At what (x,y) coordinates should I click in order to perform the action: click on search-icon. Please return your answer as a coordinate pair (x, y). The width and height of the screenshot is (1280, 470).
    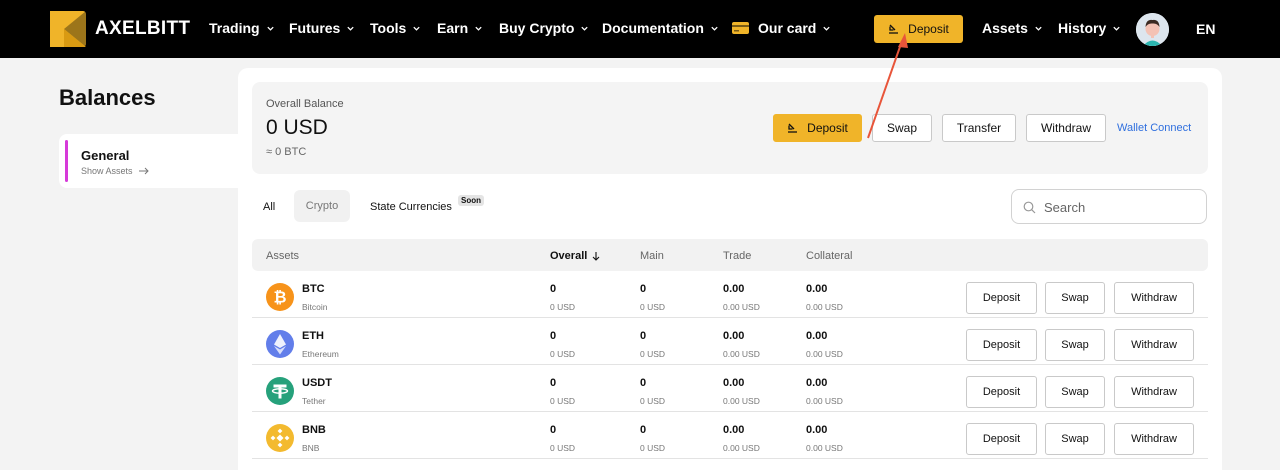
    Looking at the image, I should click on (1029, 207).